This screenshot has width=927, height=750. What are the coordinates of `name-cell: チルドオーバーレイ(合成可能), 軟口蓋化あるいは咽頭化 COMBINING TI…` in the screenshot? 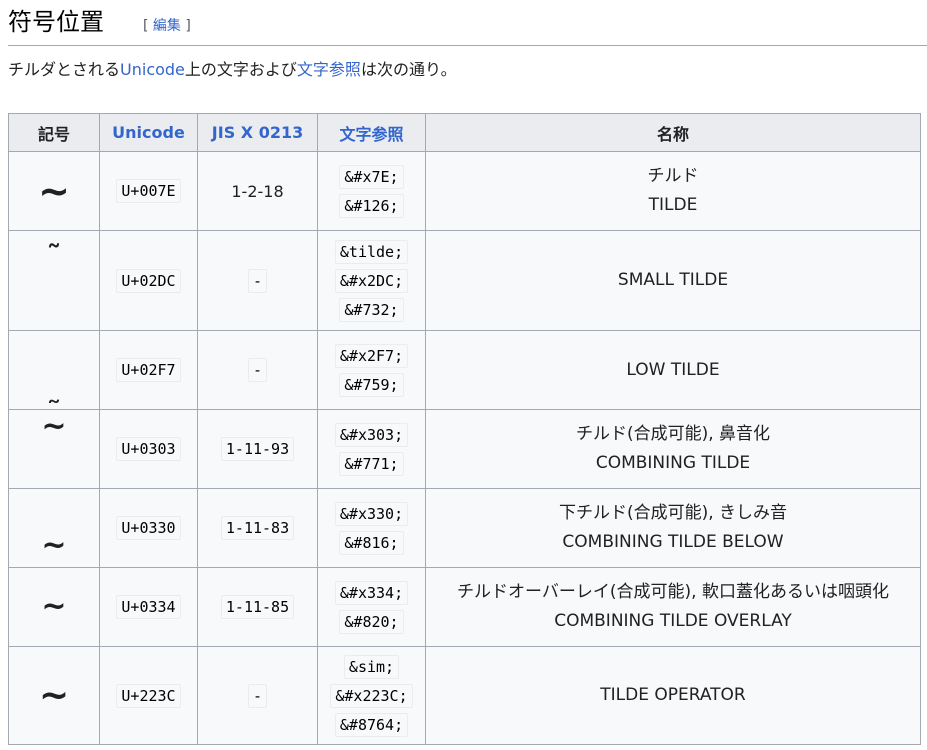 It's located at (673, 607).